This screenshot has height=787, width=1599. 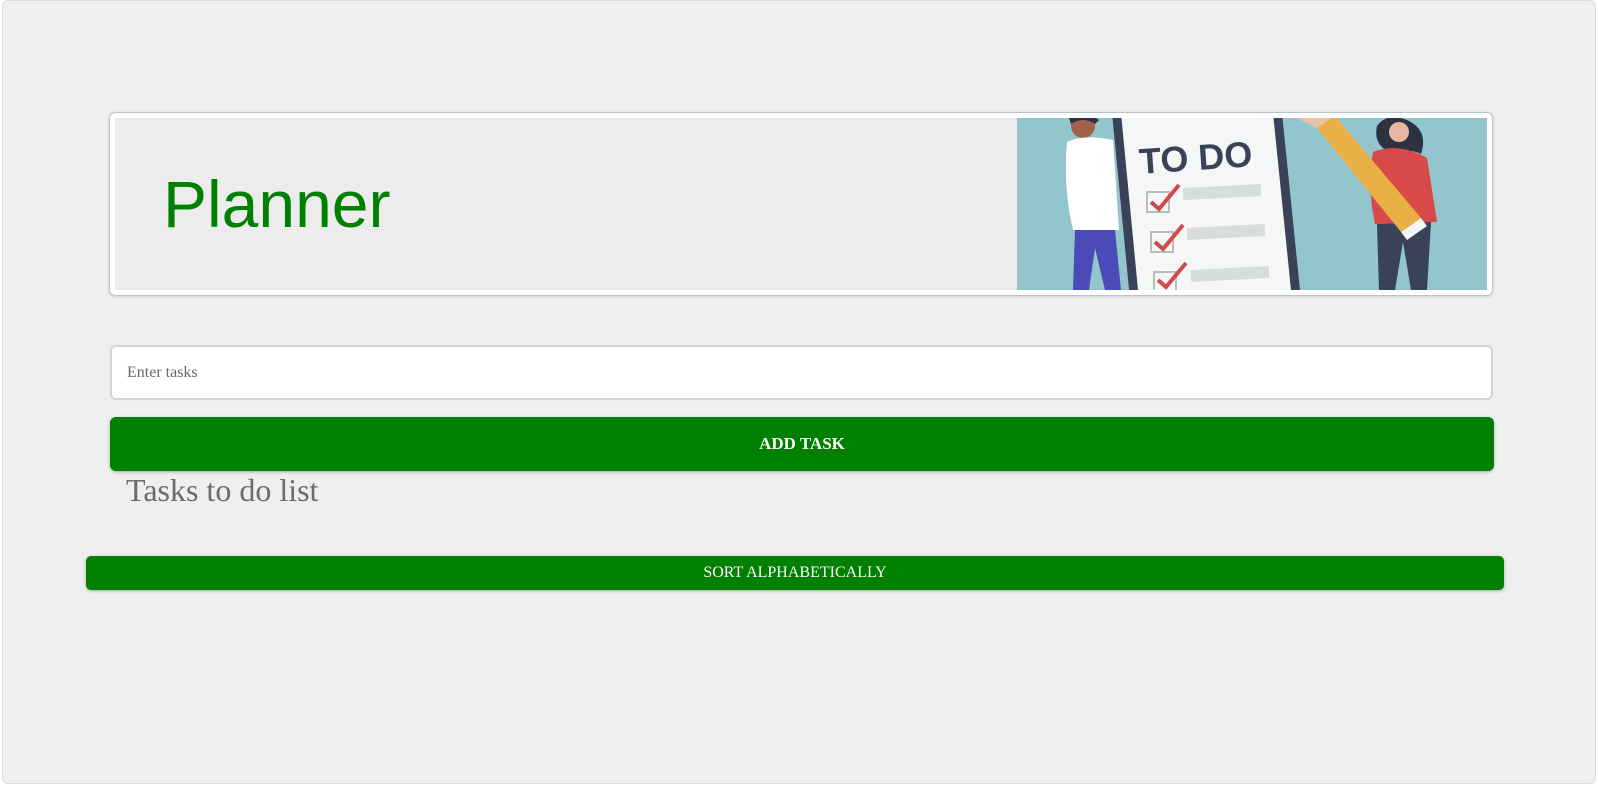 I want to click on todo-board-text: TO DO, so click(x=1196, y=157).